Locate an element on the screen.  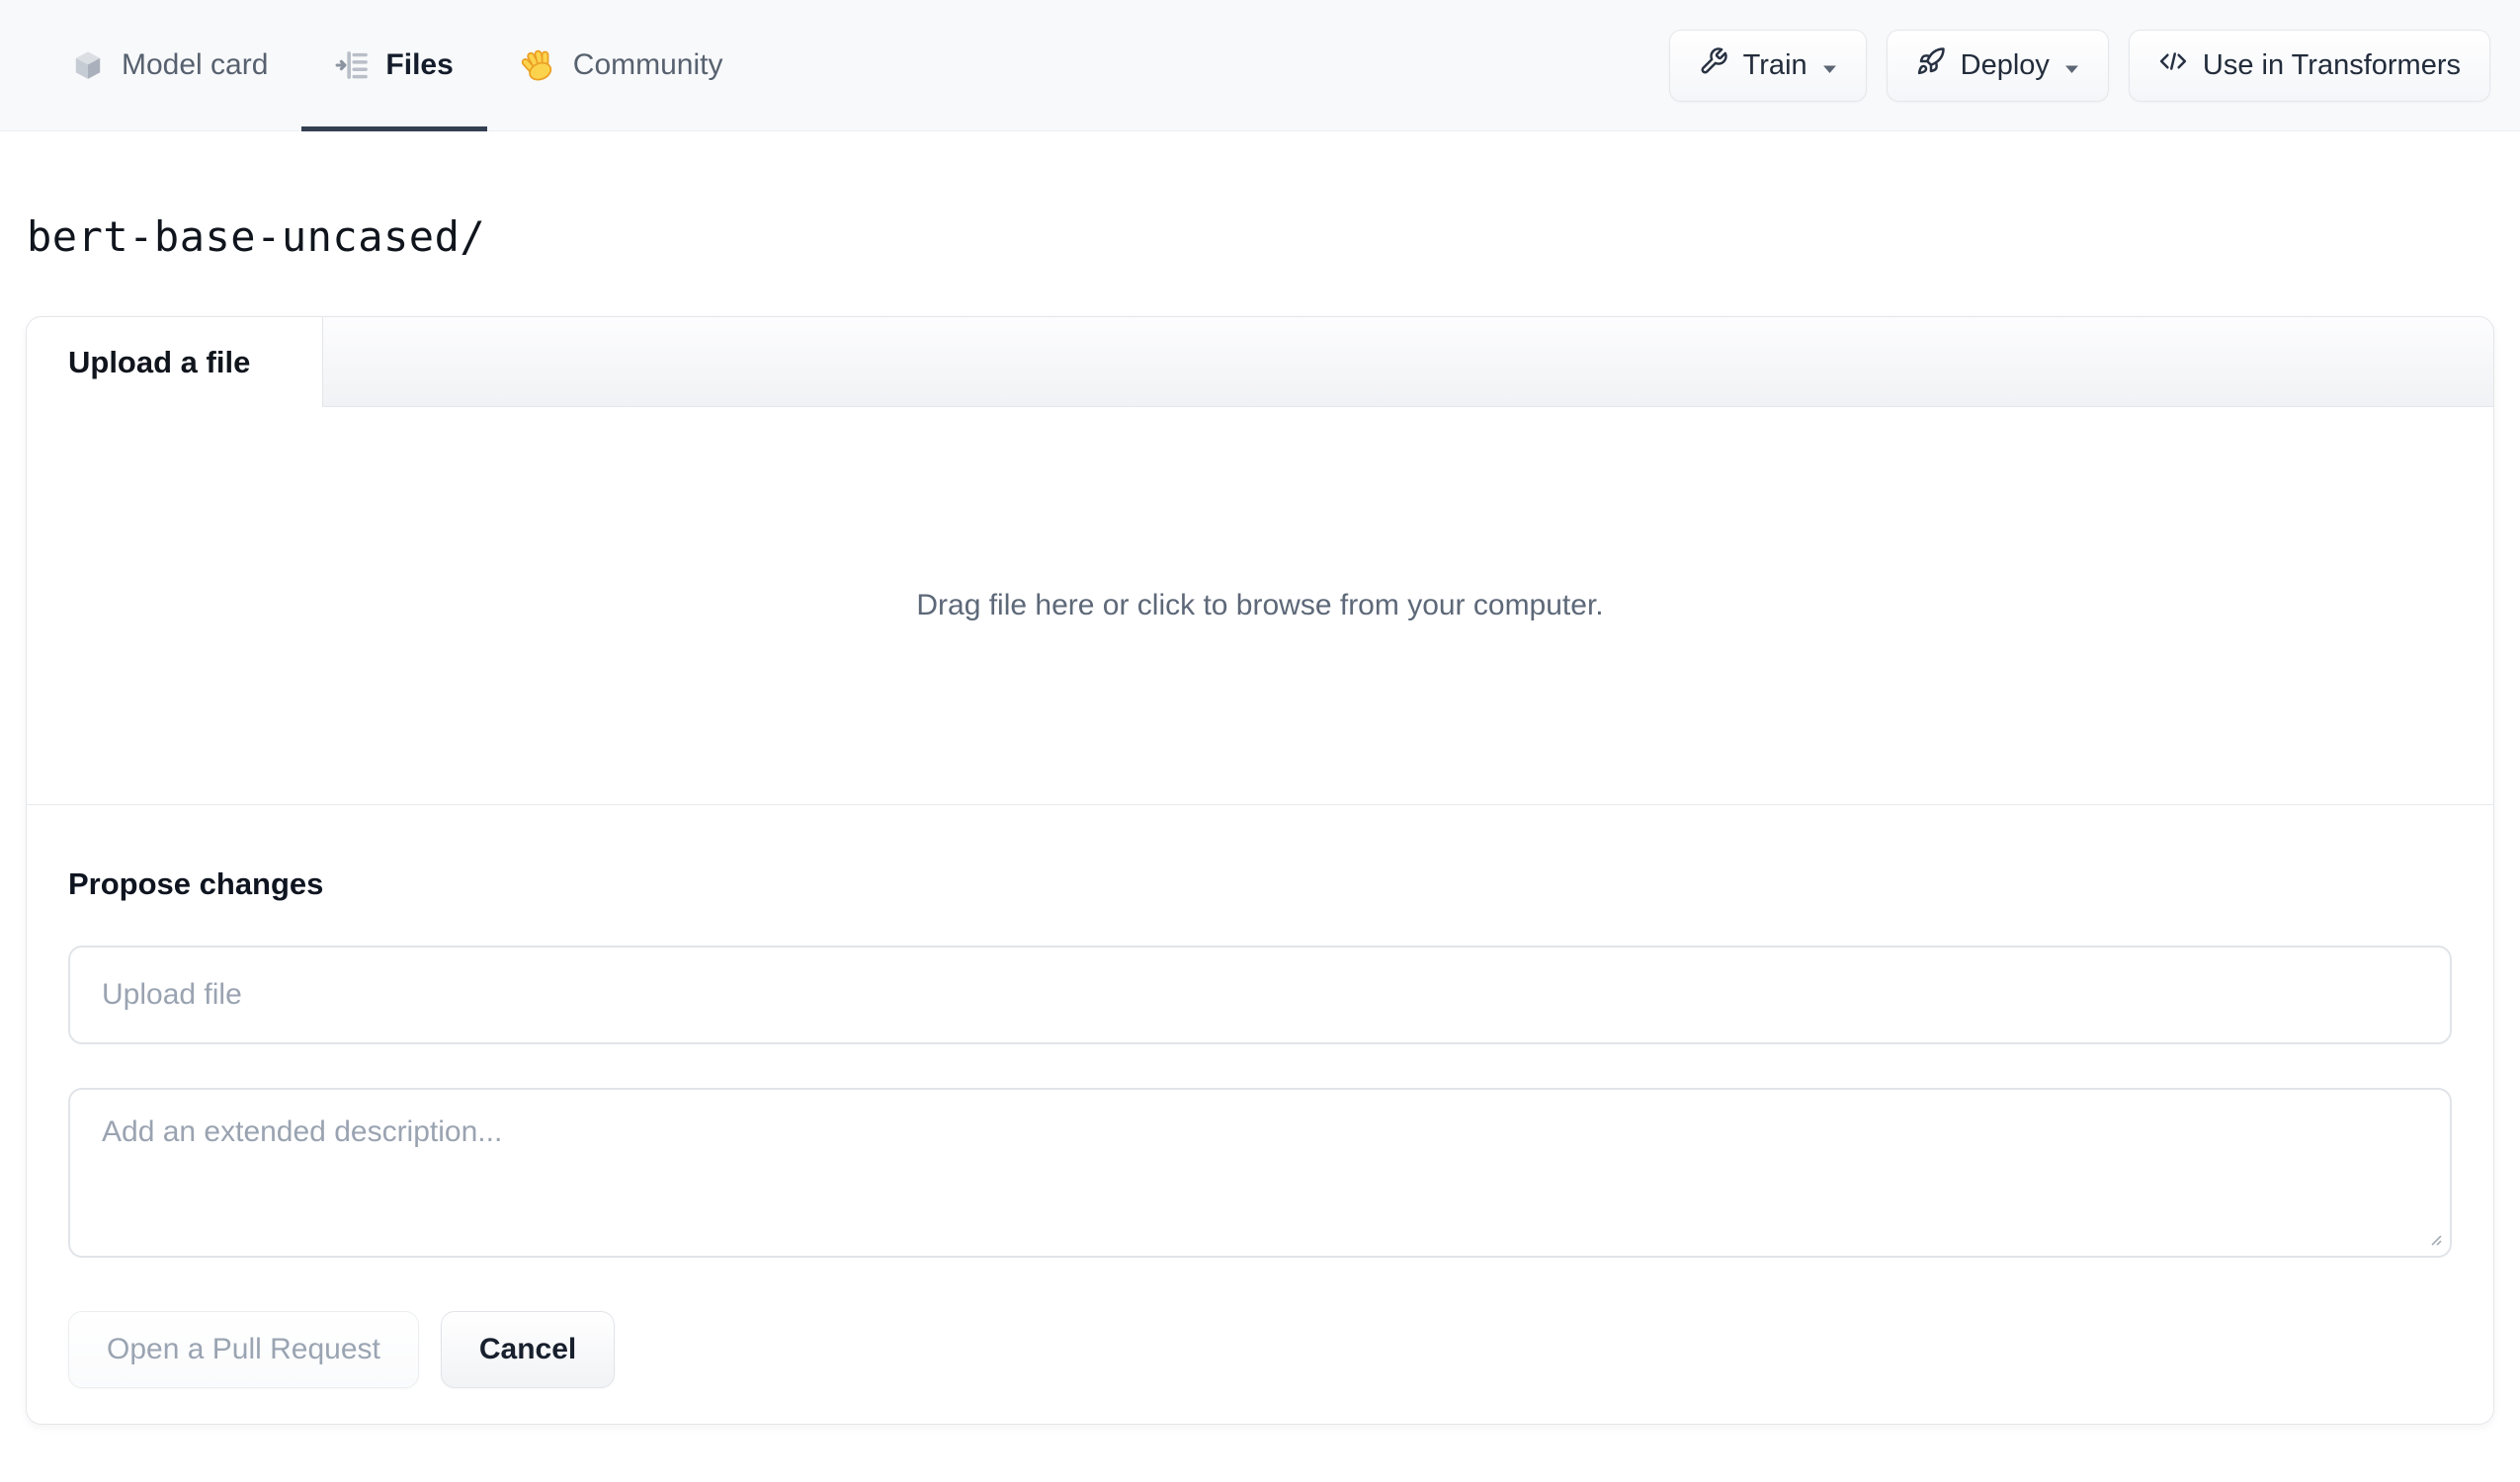
form-actions: Open a Pull Request Cancel is located at coordinates (1260, 1349).